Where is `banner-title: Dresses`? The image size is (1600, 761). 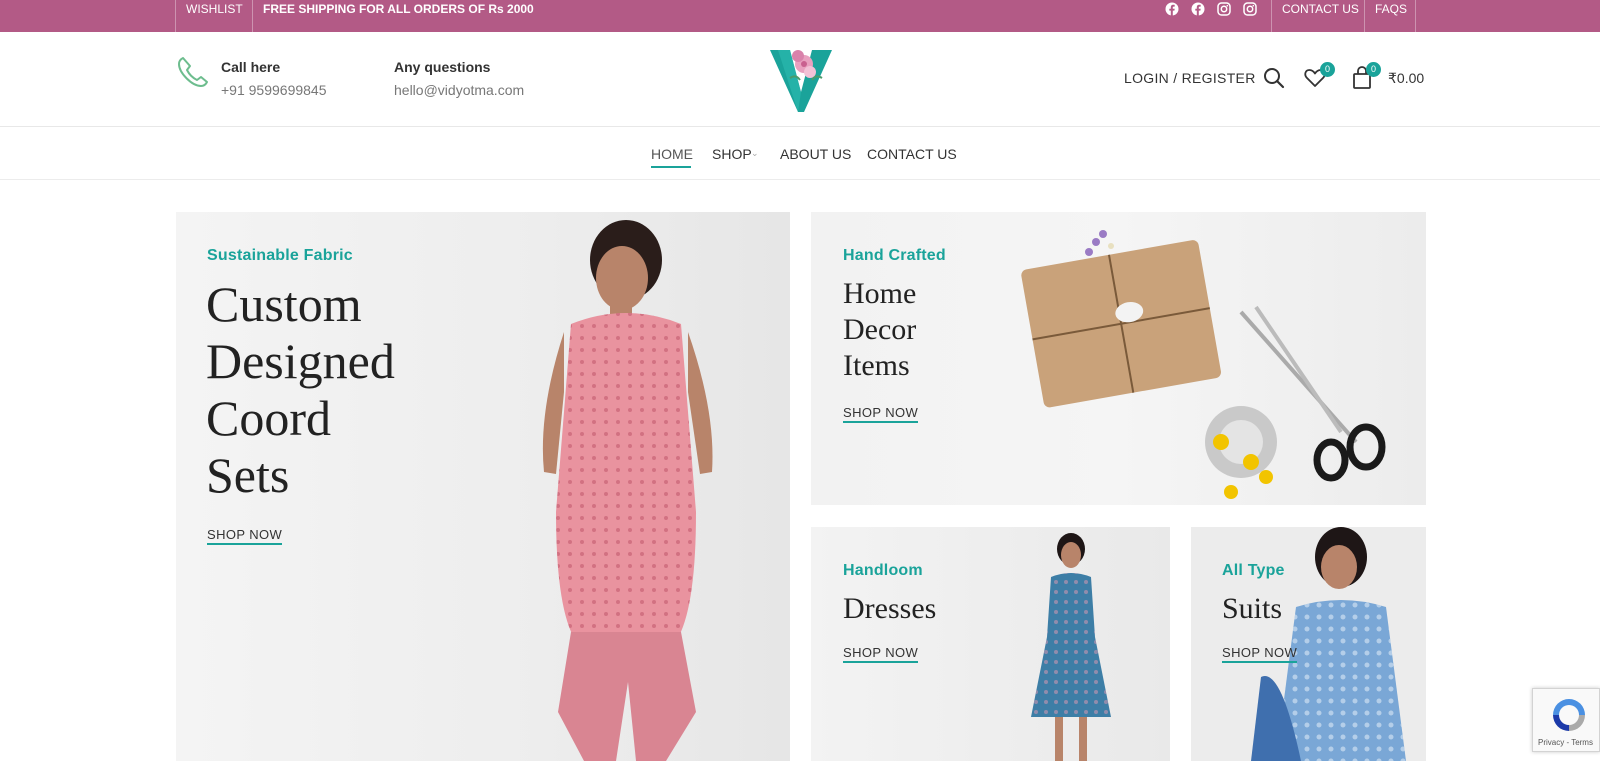 banner-title: Dresses is located at coordinates (890, 608).